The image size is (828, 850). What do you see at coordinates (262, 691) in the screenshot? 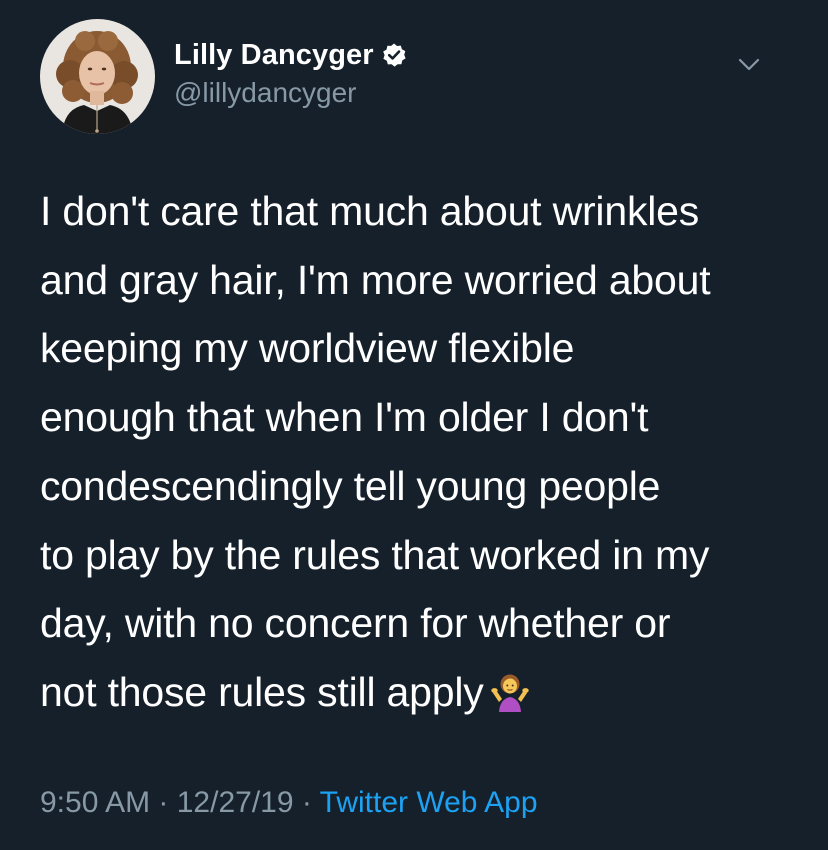
I see `tweet-text-line: not those rules still apply` at bounding box center [262, 691].